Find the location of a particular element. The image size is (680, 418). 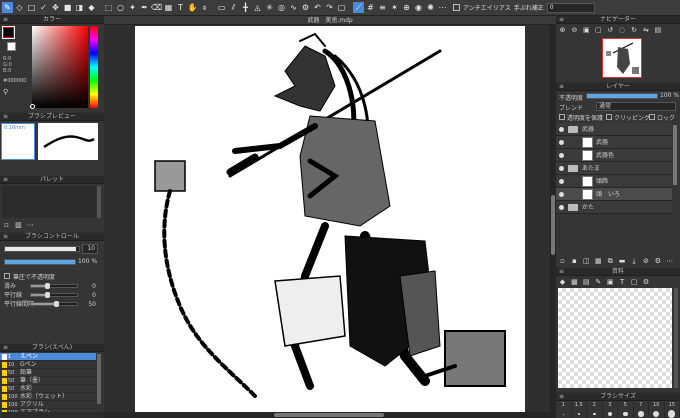

rotate-reset-icon: ◌ is located at coordinates (622, 30).